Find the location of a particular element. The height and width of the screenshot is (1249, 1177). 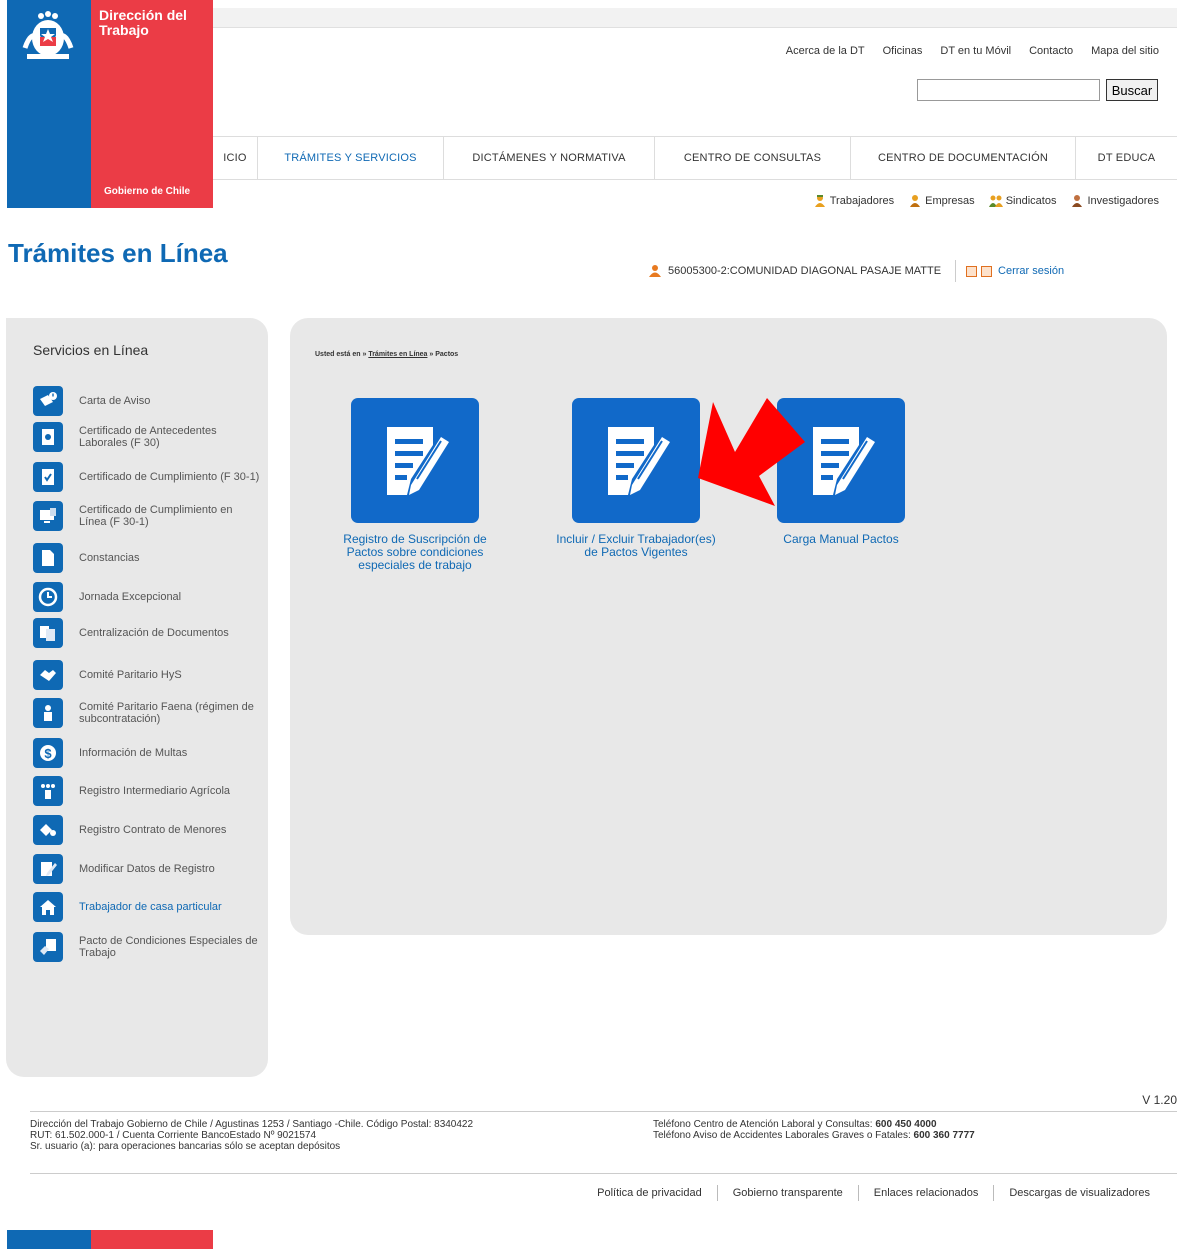

worker-person-icon is located at coordinates (819, 201).